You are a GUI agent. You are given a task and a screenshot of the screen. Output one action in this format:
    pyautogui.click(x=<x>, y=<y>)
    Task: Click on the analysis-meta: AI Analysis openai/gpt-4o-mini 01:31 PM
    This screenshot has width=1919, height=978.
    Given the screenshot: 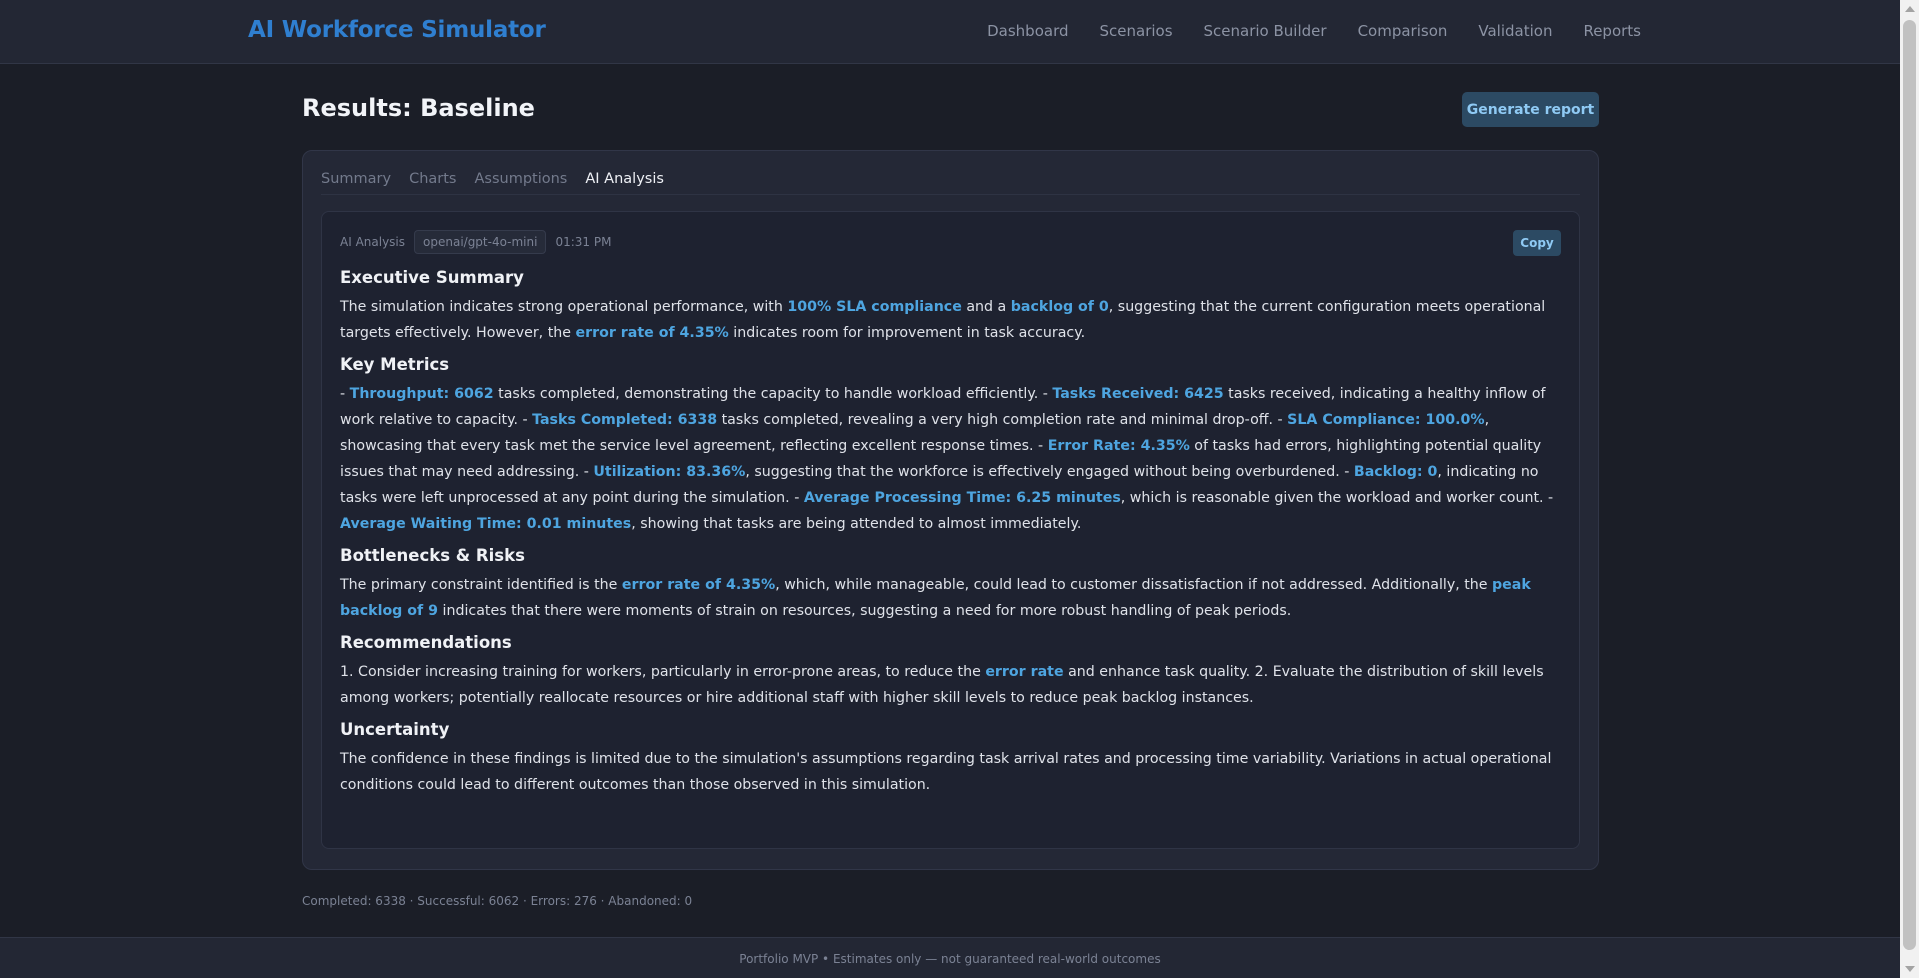 What is the action you would take?
    pyautogui.click(x=475, y=242)
    